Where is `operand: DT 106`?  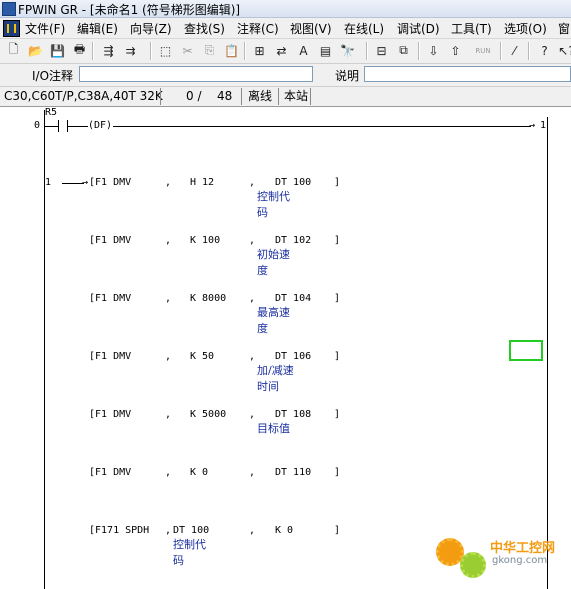 operand: DT 106 is located at coordinates (293, 356).